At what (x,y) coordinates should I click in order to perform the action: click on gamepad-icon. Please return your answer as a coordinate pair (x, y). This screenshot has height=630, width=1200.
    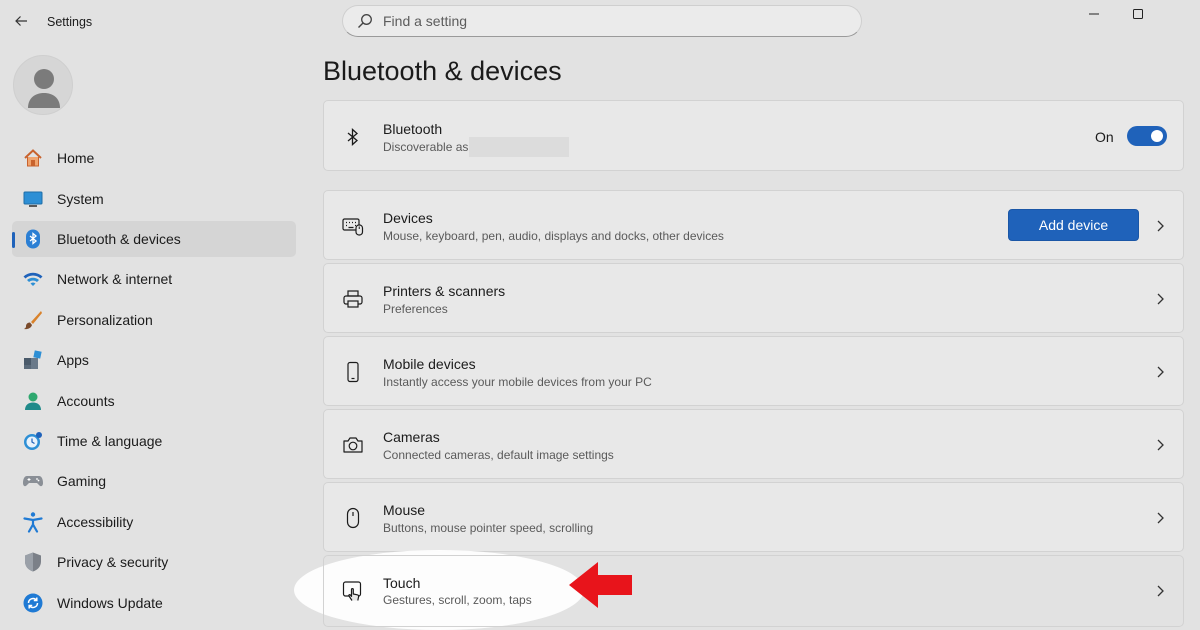
    Looking at the image, I should click on (33, 481).